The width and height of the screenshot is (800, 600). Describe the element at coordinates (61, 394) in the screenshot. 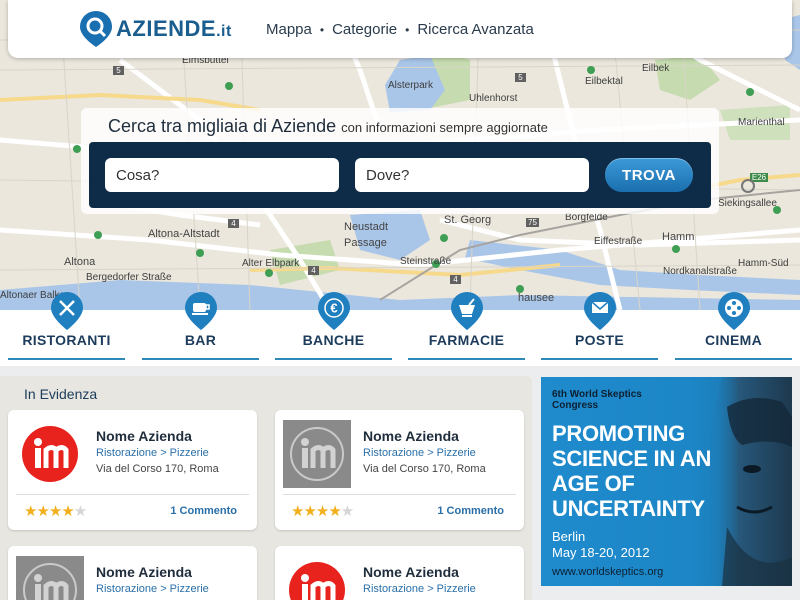

I see `featured-title: In Evidenza` at that location.